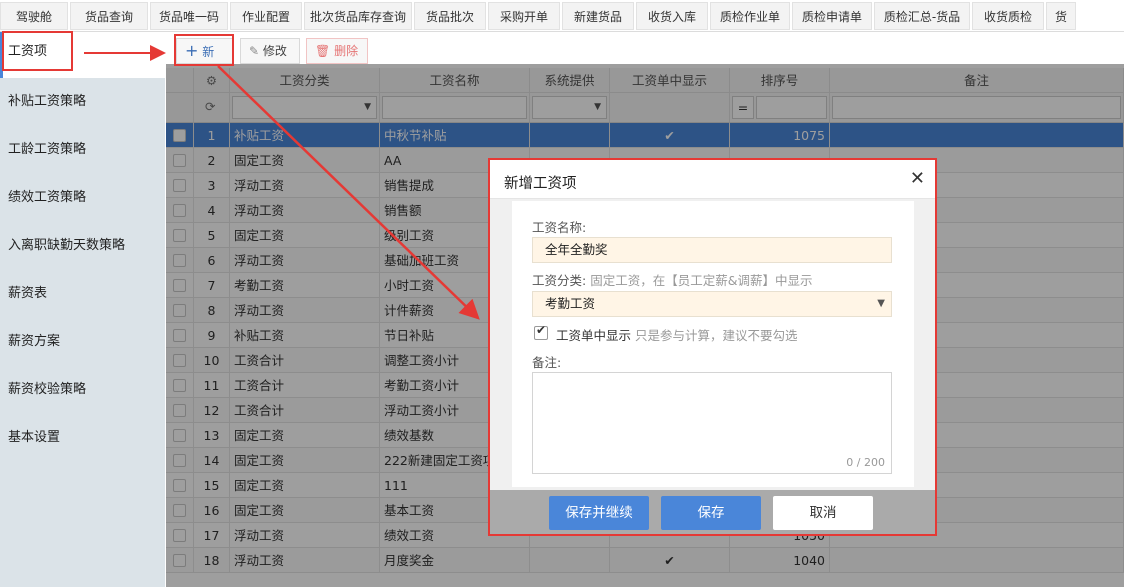 The height and width of the screenshot is (587, 1124). I want to click on checkmark-icon: ✔, so click(541, 330).